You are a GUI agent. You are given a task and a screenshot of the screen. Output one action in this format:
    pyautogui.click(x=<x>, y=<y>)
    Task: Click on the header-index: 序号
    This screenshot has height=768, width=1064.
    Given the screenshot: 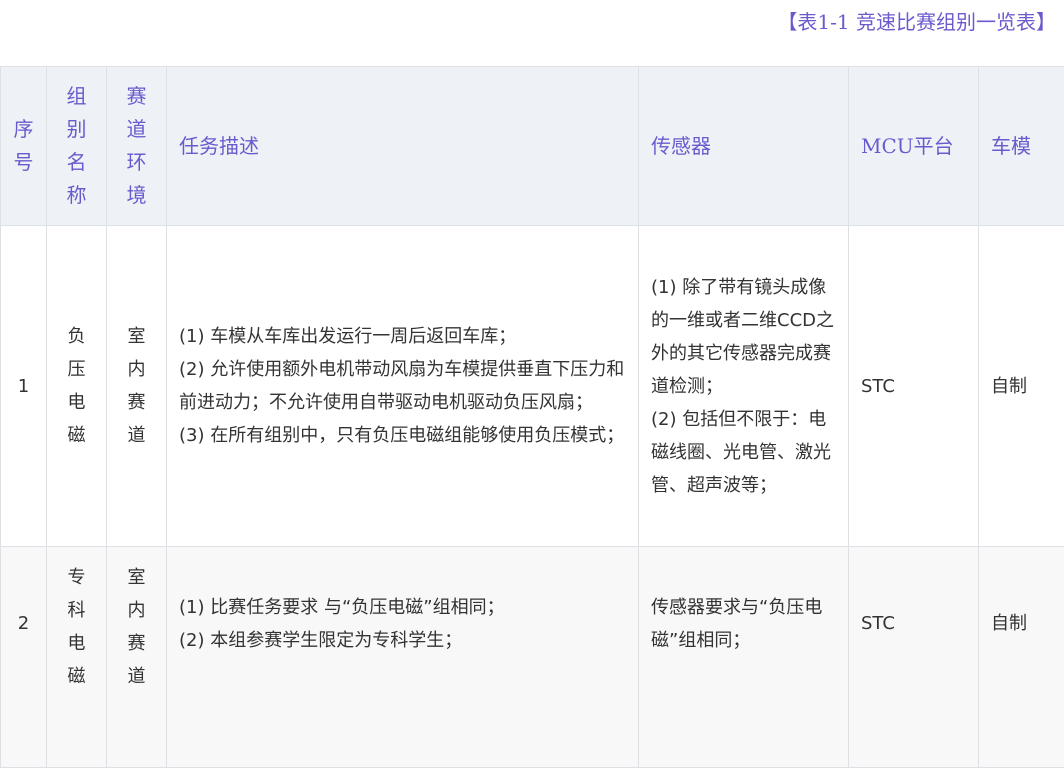 What is the action you would take?
    pyautogui.click(x=24, y=146)
    